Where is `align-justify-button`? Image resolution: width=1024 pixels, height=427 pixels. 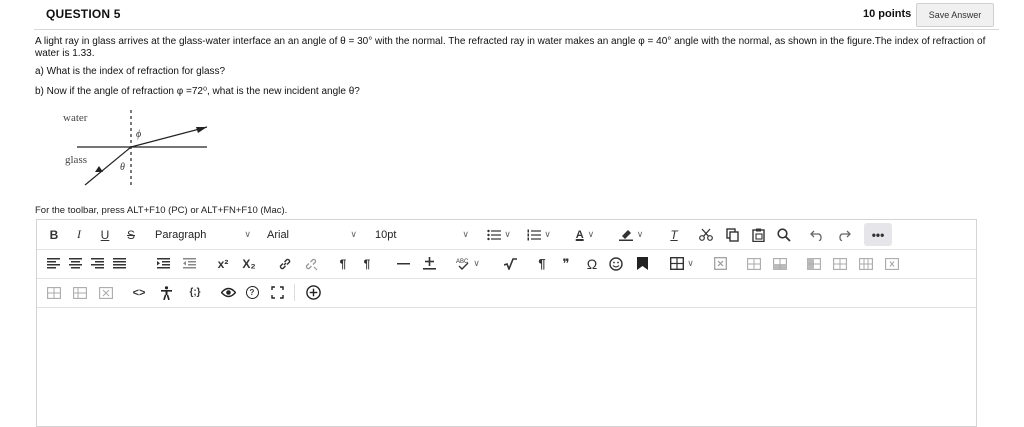 align-justify-button is located at coordinates (119, 263).